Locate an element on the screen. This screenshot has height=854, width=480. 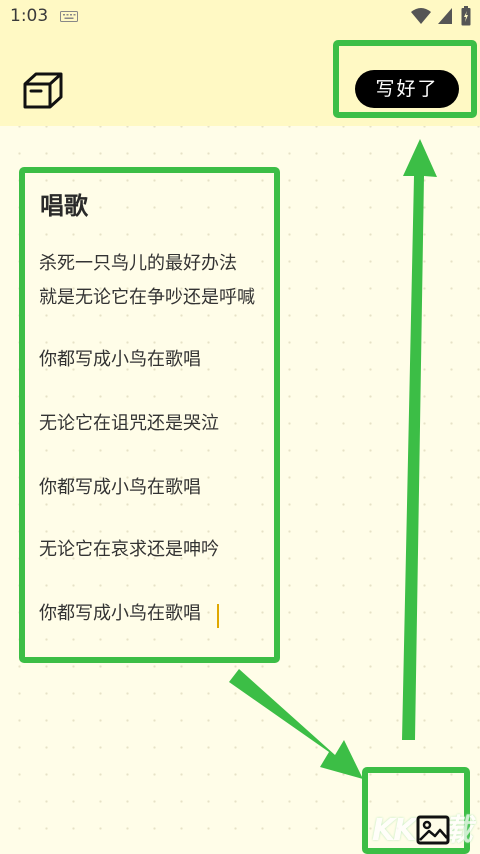
keyboard-icon is located at coordinates (69, 16).